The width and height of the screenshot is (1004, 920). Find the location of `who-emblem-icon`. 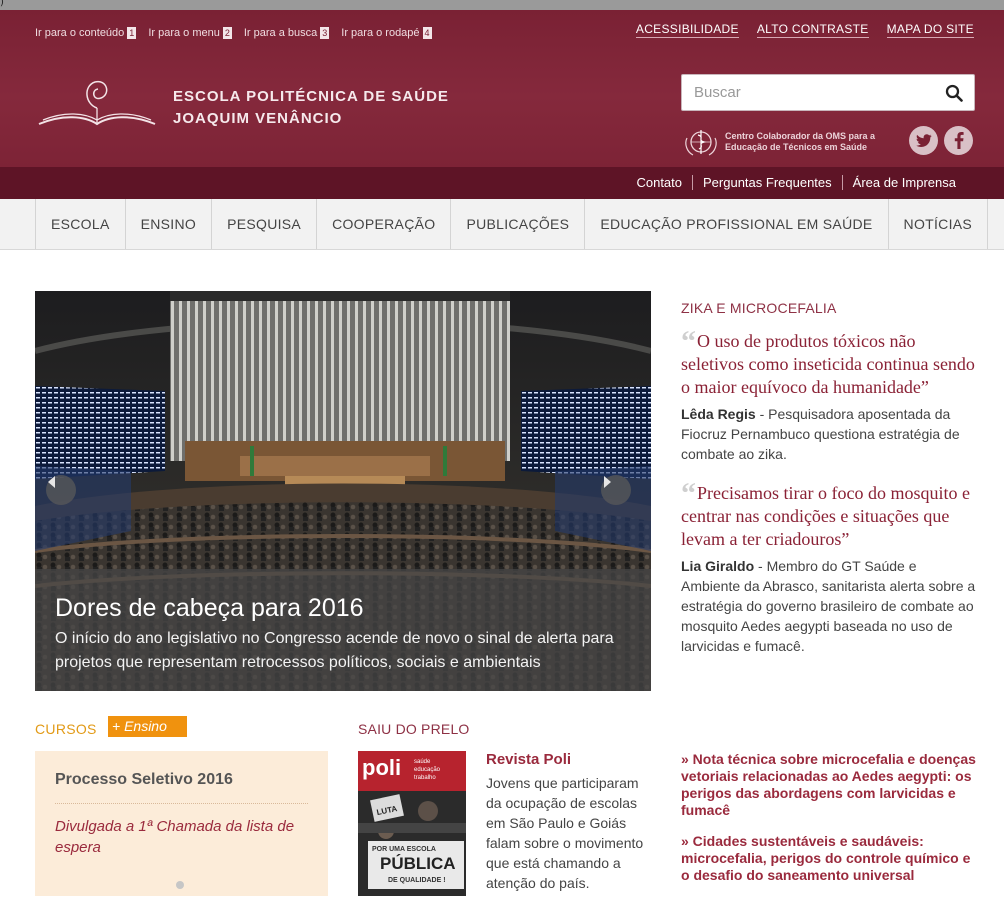

who-emblem-icon is located at coordinates (701, 143).